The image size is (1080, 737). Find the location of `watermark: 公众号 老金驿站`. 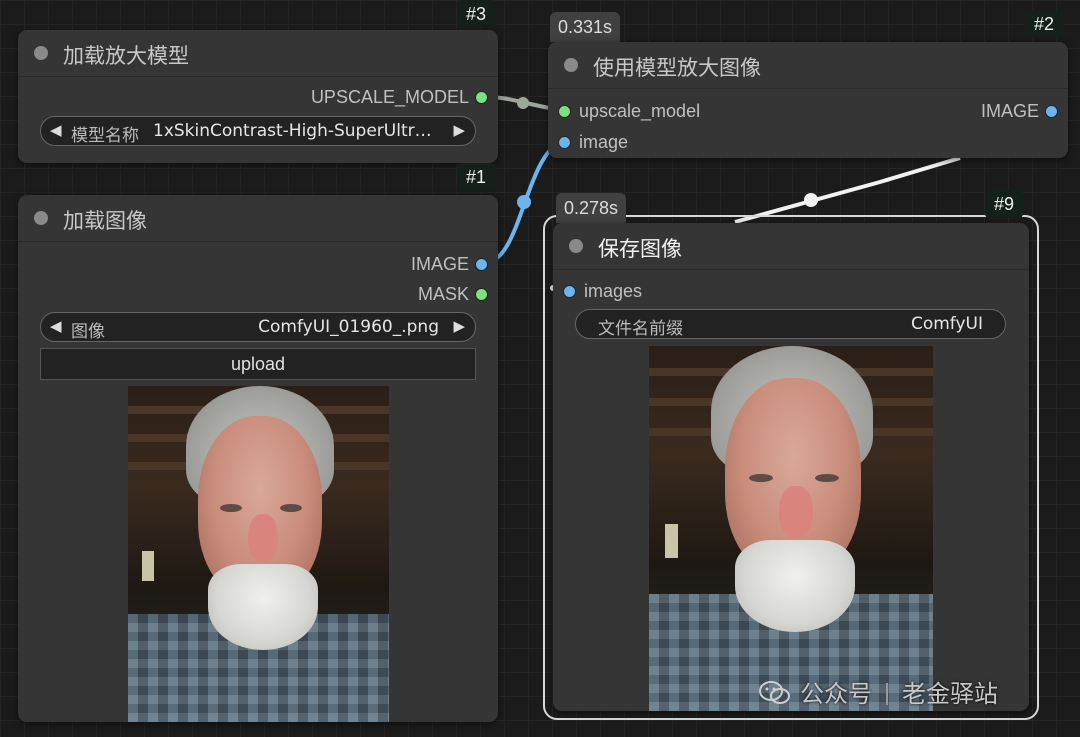

watermark: 公众号 老金驿站 is located at coordinates (878, 694).